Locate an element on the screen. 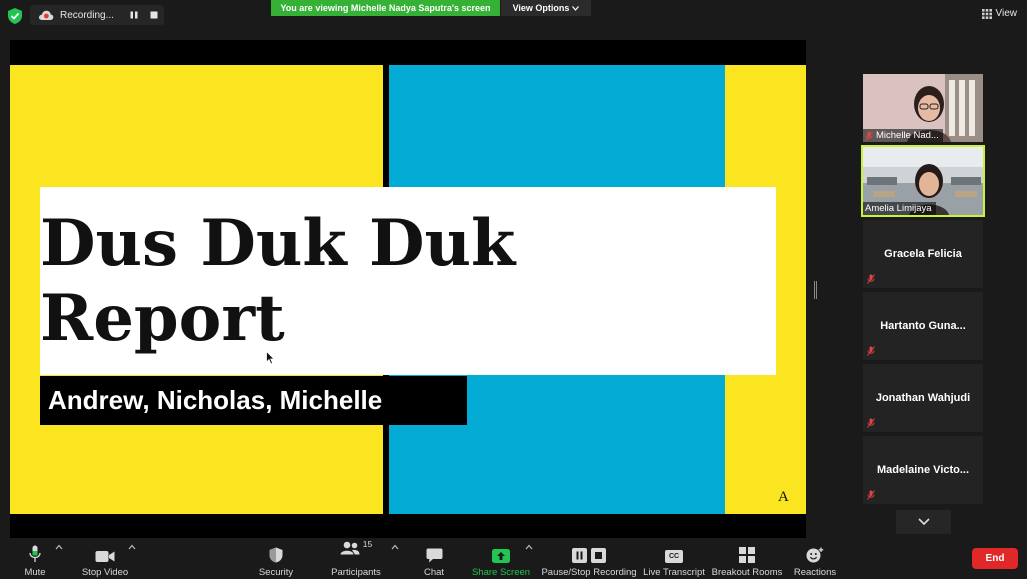 The image size is (1027, 579). closed-caption-icon: CC is located at coordinates (674, 556).